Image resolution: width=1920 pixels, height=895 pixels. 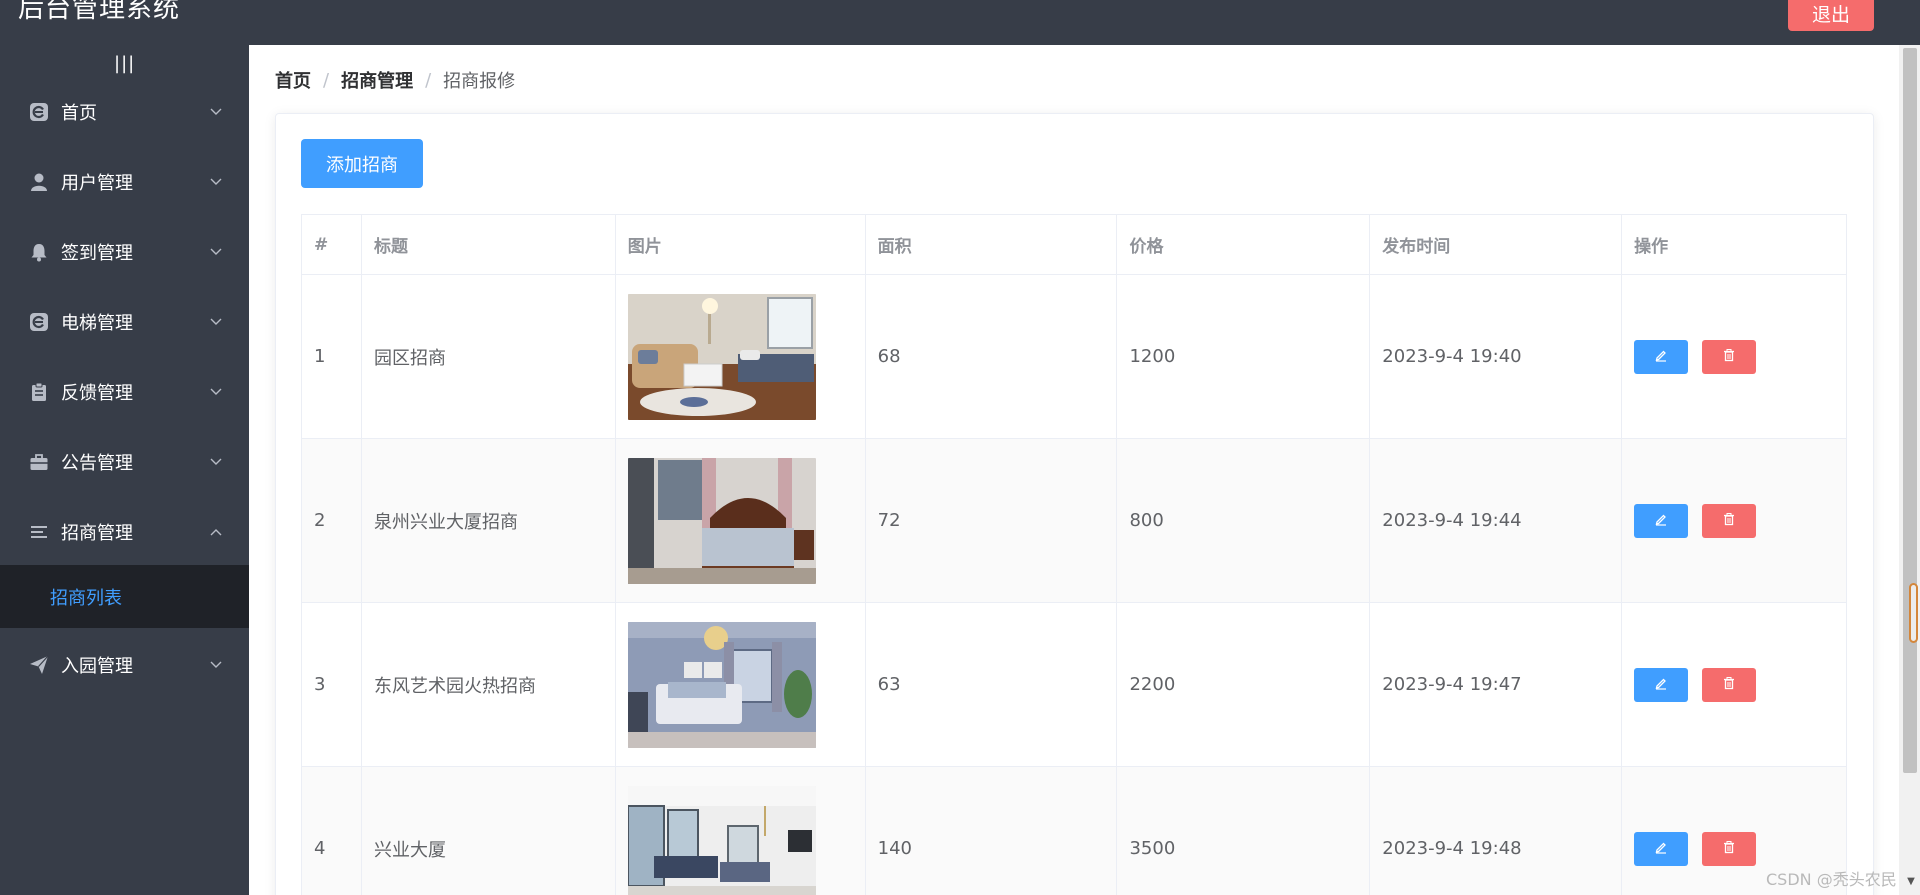 What do you see at coordinates (124, 252) in the screenshot?
I see `sidebar-item-checkin: 签到管理` at bounding box center [124, 252].